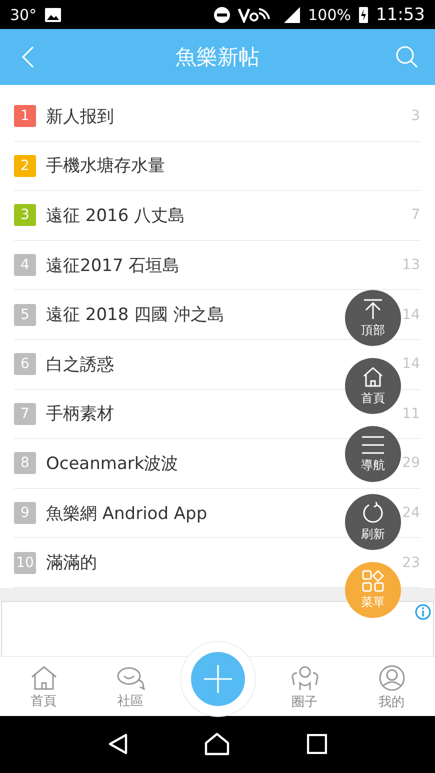  I want to click on rank-number: 10, so click(25, 563).